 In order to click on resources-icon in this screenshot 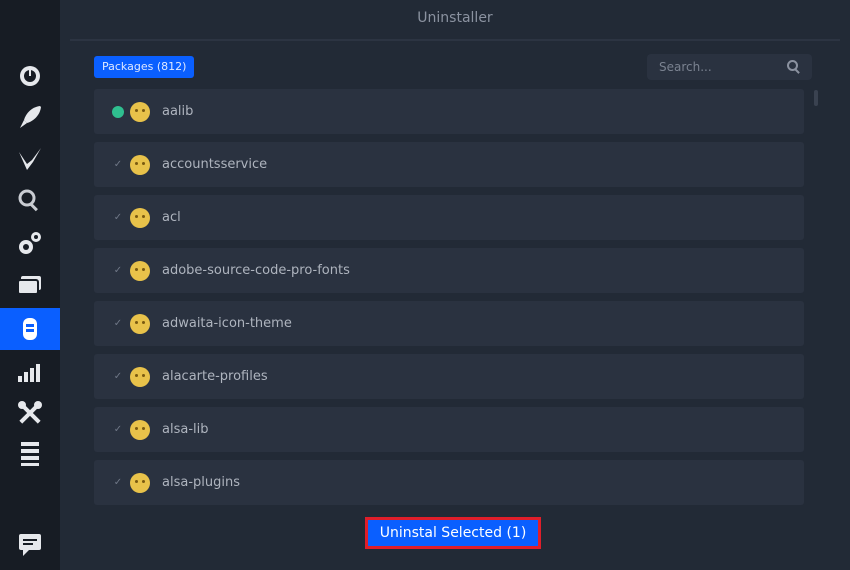, I will do `click(29, 373)`.